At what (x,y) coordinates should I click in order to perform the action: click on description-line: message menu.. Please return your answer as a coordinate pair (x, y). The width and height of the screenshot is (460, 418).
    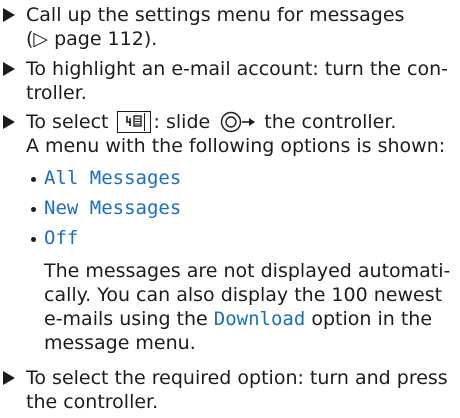
    Looking at the image, I should click on (120, 343).